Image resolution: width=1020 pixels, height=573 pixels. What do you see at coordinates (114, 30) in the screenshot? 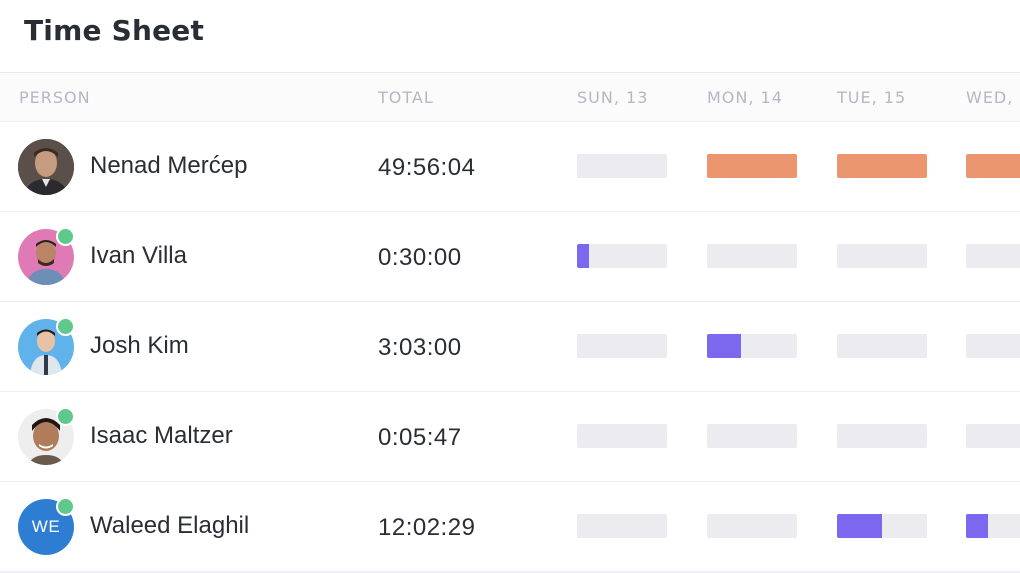
I see `page-title: Time Sheet` at bounding box center [114, 30].